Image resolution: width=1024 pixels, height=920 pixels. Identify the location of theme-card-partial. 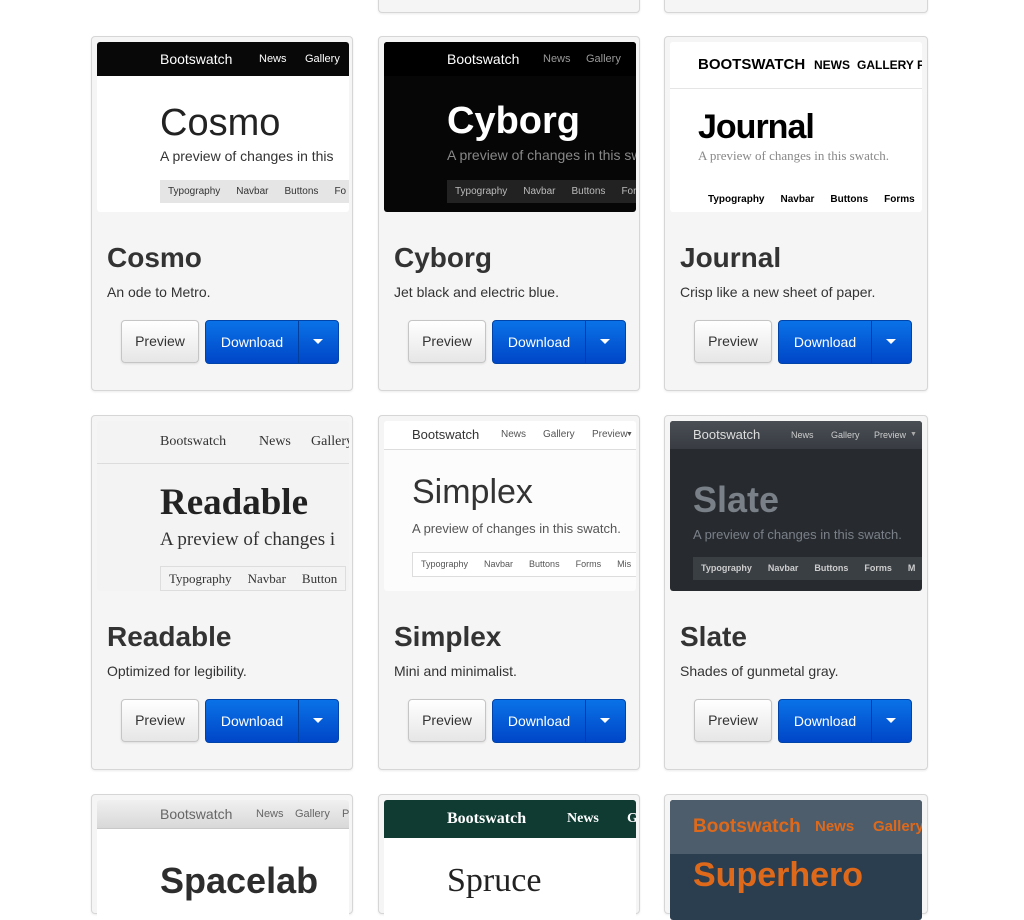
(796, 6).